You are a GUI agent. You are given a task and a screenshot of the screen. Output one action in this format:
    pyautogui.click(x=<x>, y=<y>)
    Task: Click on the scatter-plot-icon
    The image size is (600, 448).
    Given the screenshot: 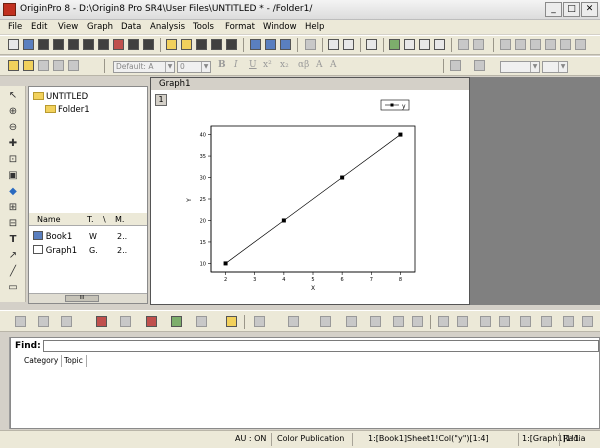 What is the action you would take?
    pyautogui.click(x=43, y=321)
    